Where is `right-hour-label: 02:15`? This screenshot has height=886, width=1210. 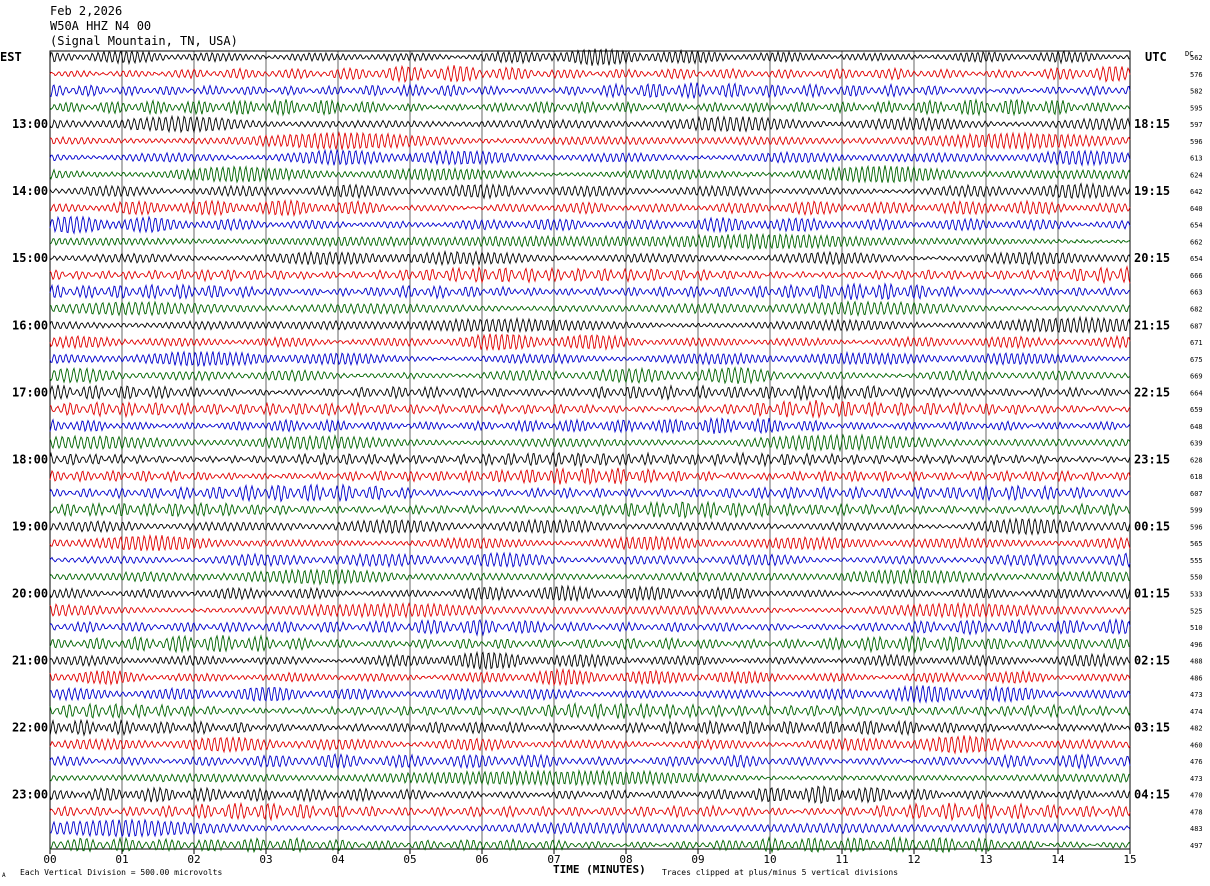
right-hour-label: 02:15 is located at coordinates (1152, 661).